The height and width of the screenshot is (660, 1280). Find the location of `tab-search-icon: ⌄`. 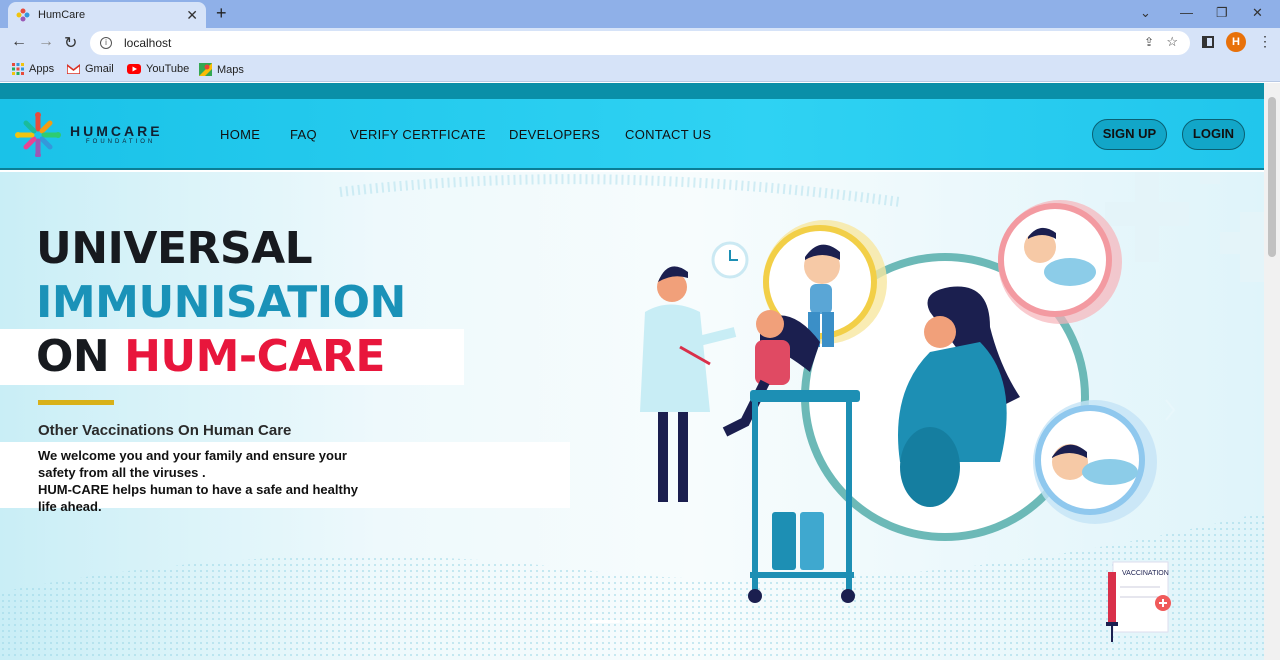

tab-search-icon: ⌄ is located at coordinates (1145, 13).